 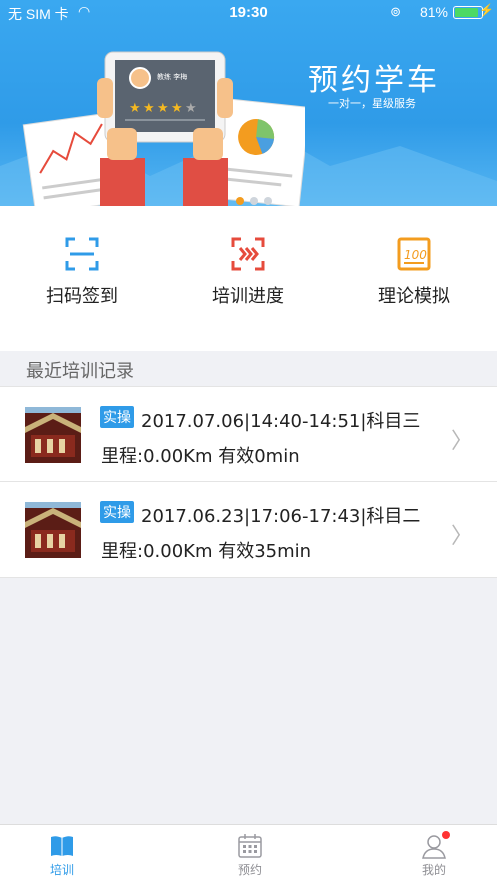 What do you see at coordinates (374, 80) in the screenshot?
I see `banner-title: 预约学车` at bounding box center [374, 80].